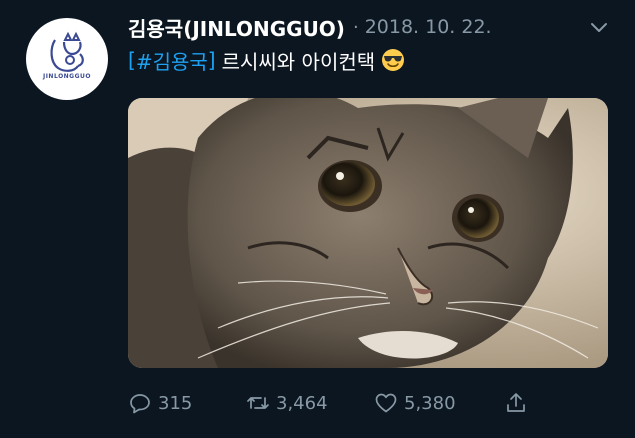  I want to click on like-count: 5,380, so click(430, 403).